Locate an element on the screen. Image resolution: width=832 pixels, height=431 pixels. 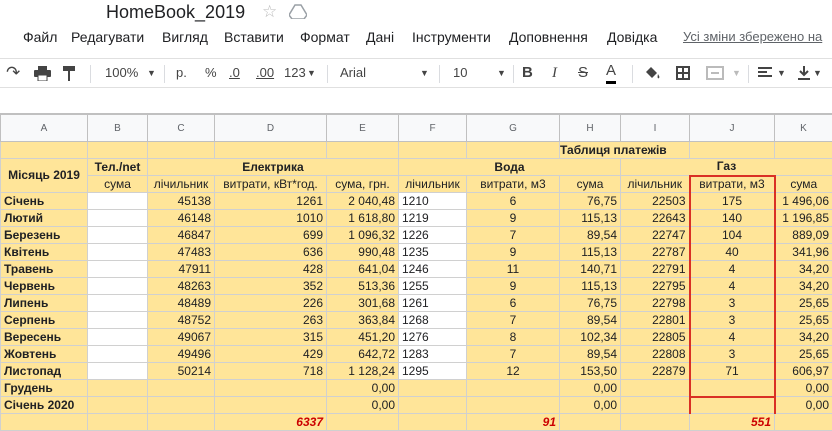
menu-help: Довідка is located at coordinates (632, 37).